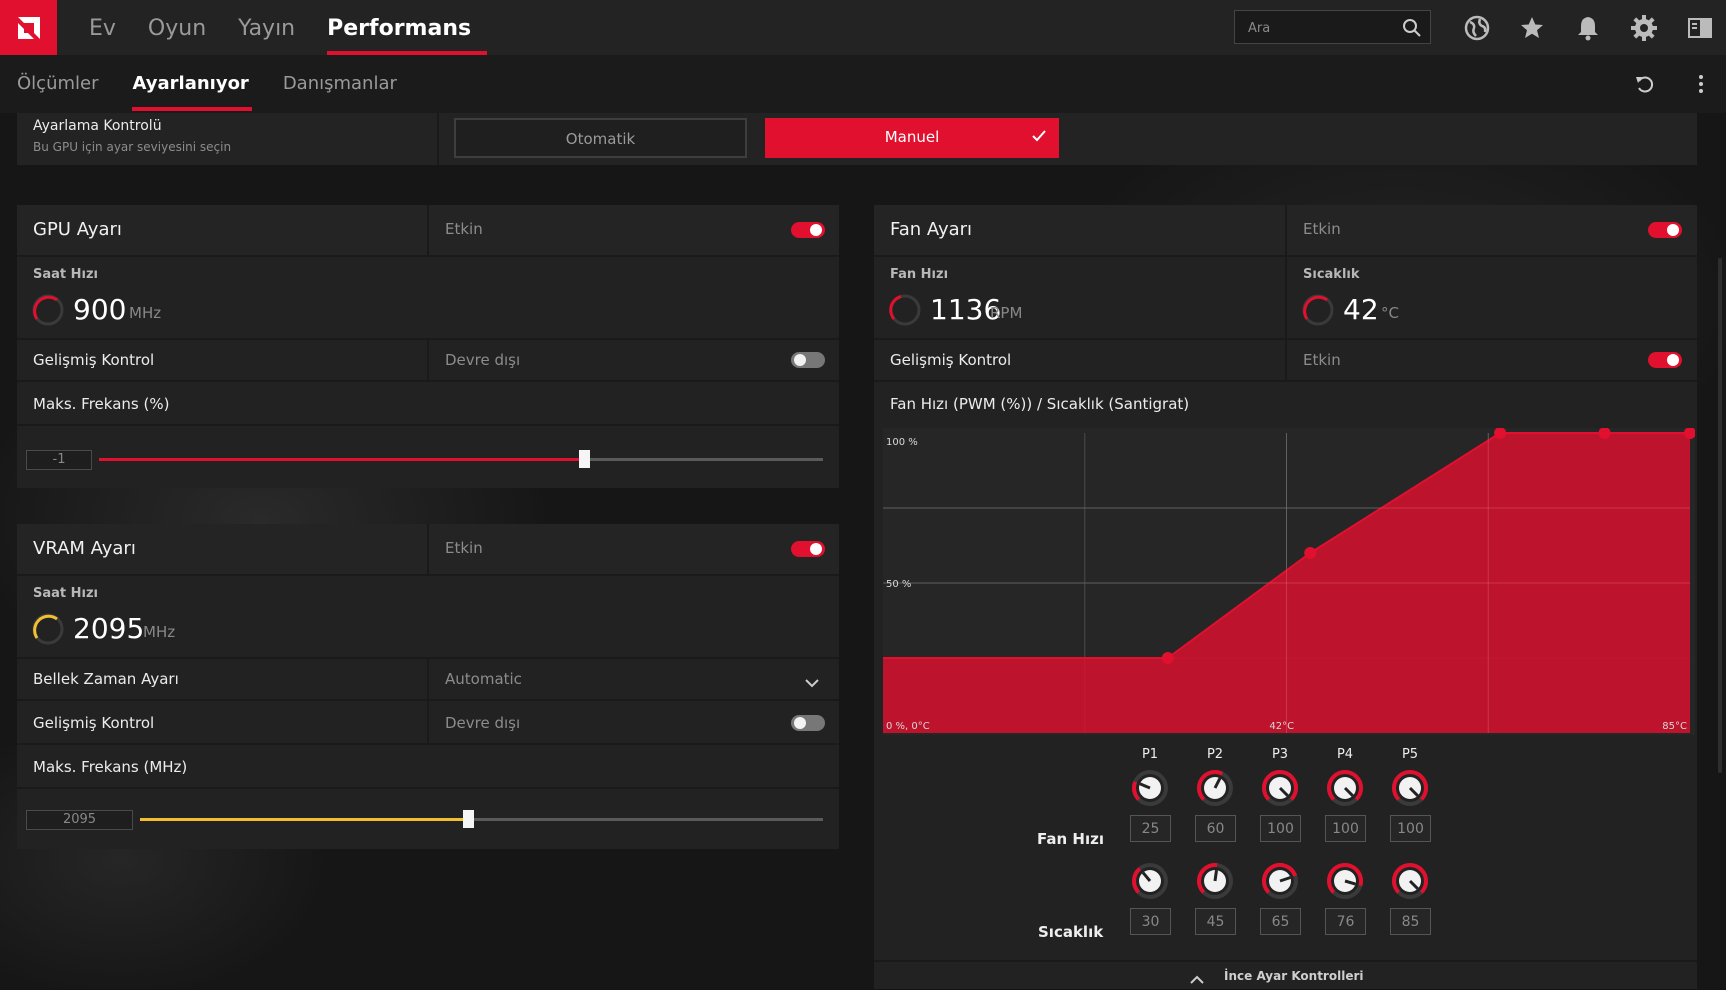 This screenshot has width=1726, height=990. Describe the element at coordinates (1588, 28) in the screenshot. I see `bell-icon` at that location.